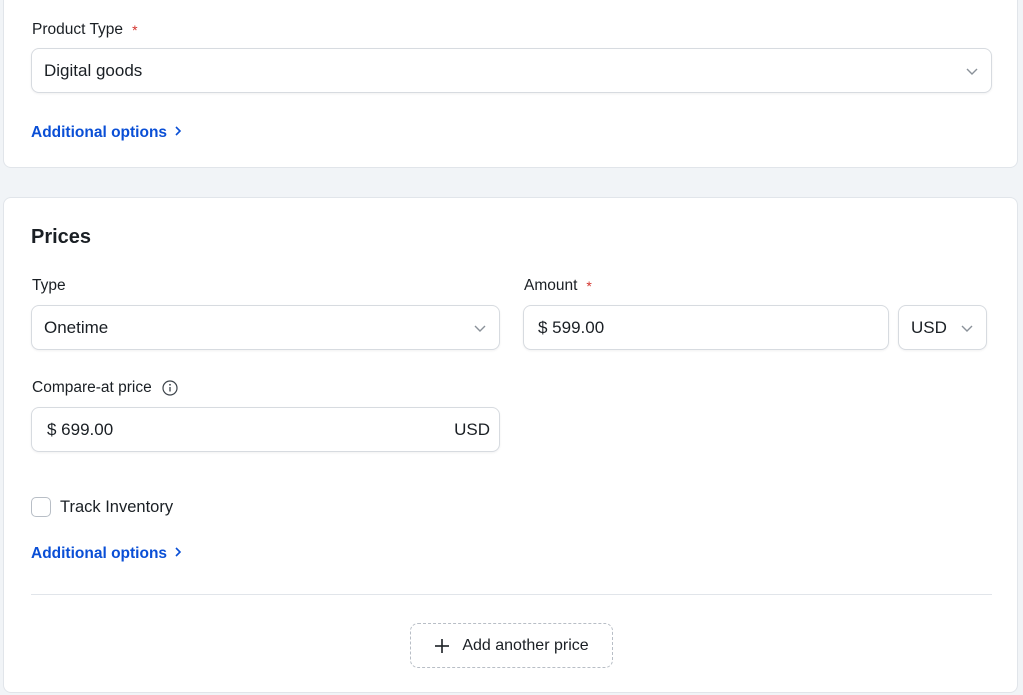 This screenshot has height=695, width=1023. What do you see at coordinates (571, 327) in the screenshot?
I see `amount-value: $ 599.00` at bounding box center [571, 327].